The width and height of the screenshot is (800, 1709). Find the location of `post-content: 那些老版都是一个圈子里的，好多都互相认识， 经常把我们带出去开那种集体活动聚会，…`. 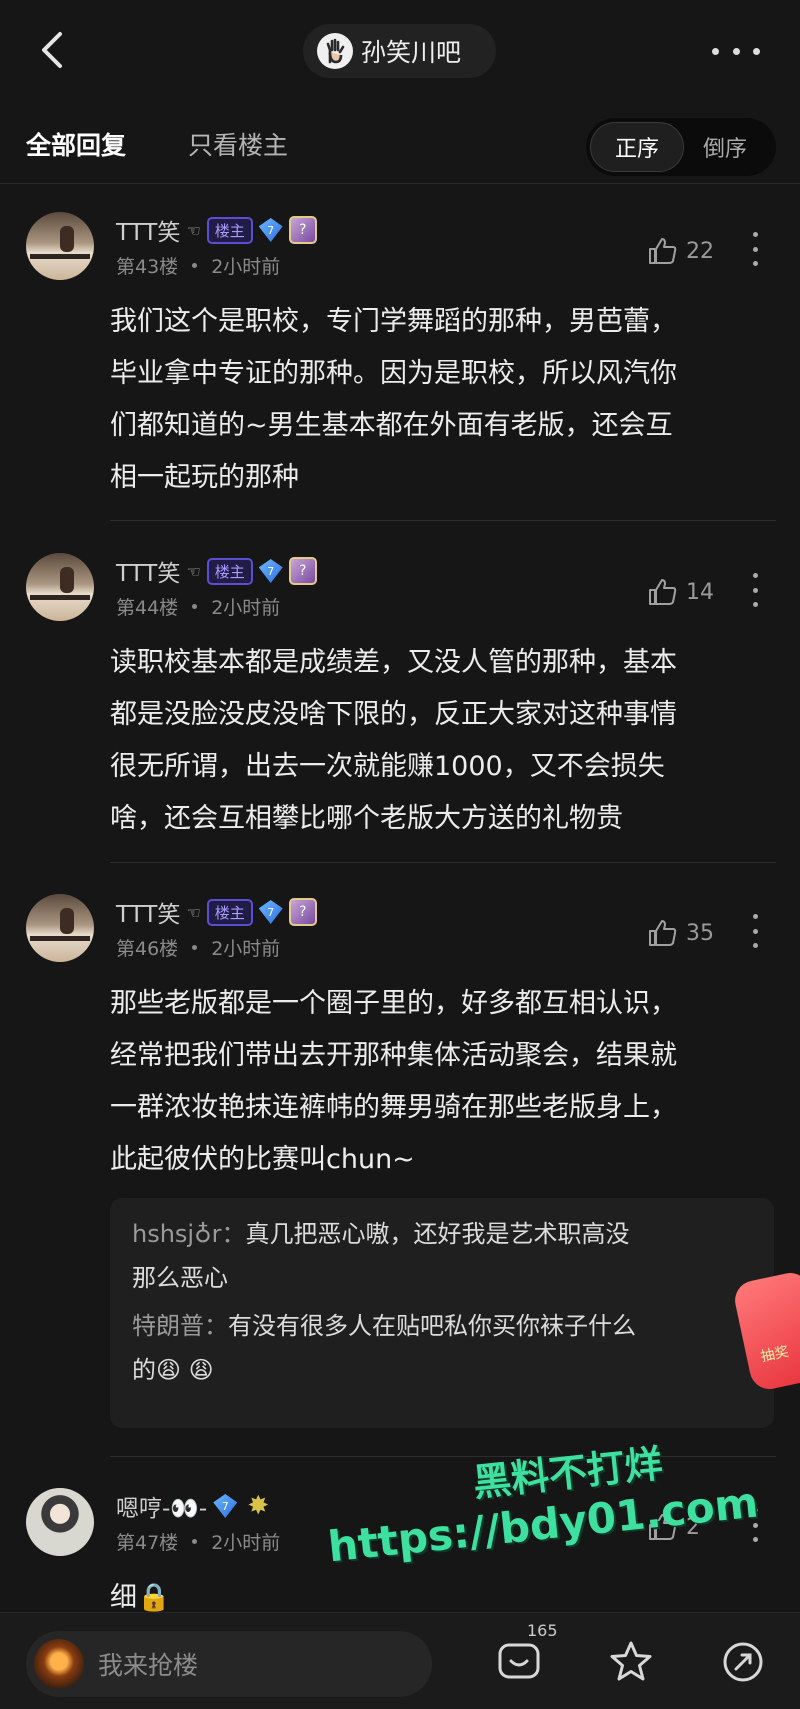

post-content: 那些老版都是一个圈子里的，好多都互相认识， 经常把我们带出去开那种集体活动聚会，… is located at coordinates (440, 1082).